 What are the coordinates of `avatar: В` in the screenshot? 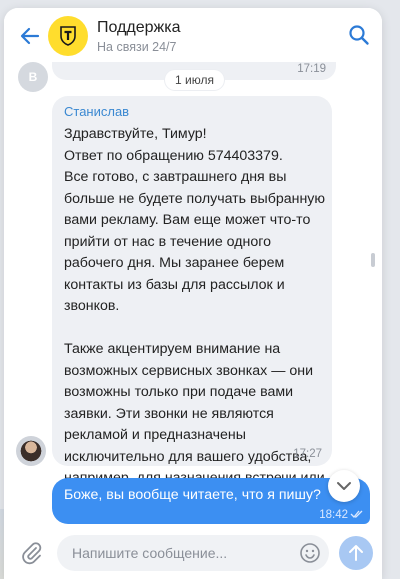 It's located at (33, 77).